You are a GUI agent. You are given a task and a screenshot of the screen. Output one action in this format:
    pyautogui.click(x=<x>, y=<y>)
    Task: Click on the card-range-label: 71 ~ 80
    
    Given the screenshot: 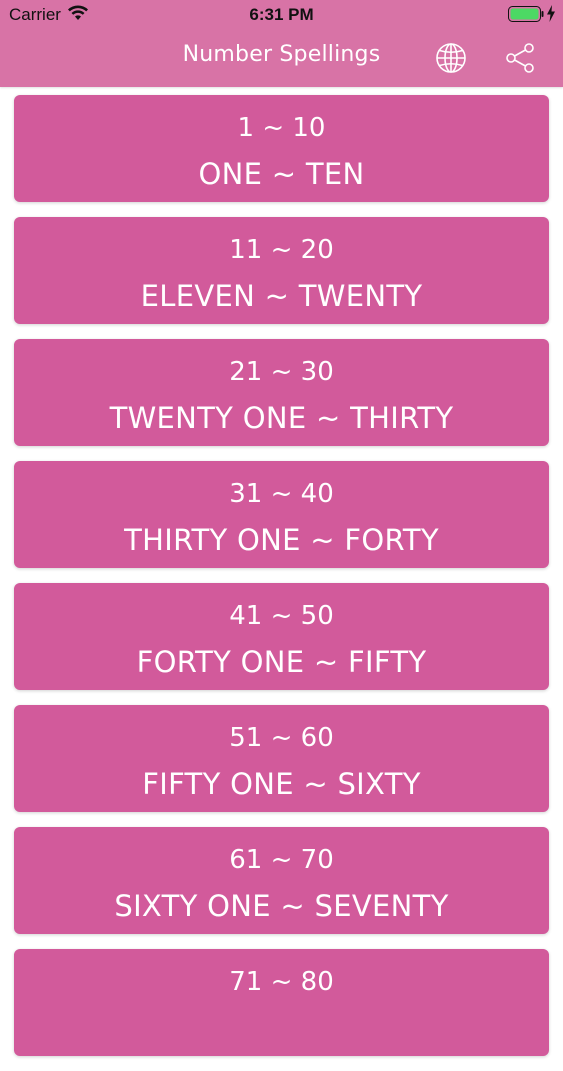 What is the action you would take?
    pyautogui.click(x=281, y=982)
    